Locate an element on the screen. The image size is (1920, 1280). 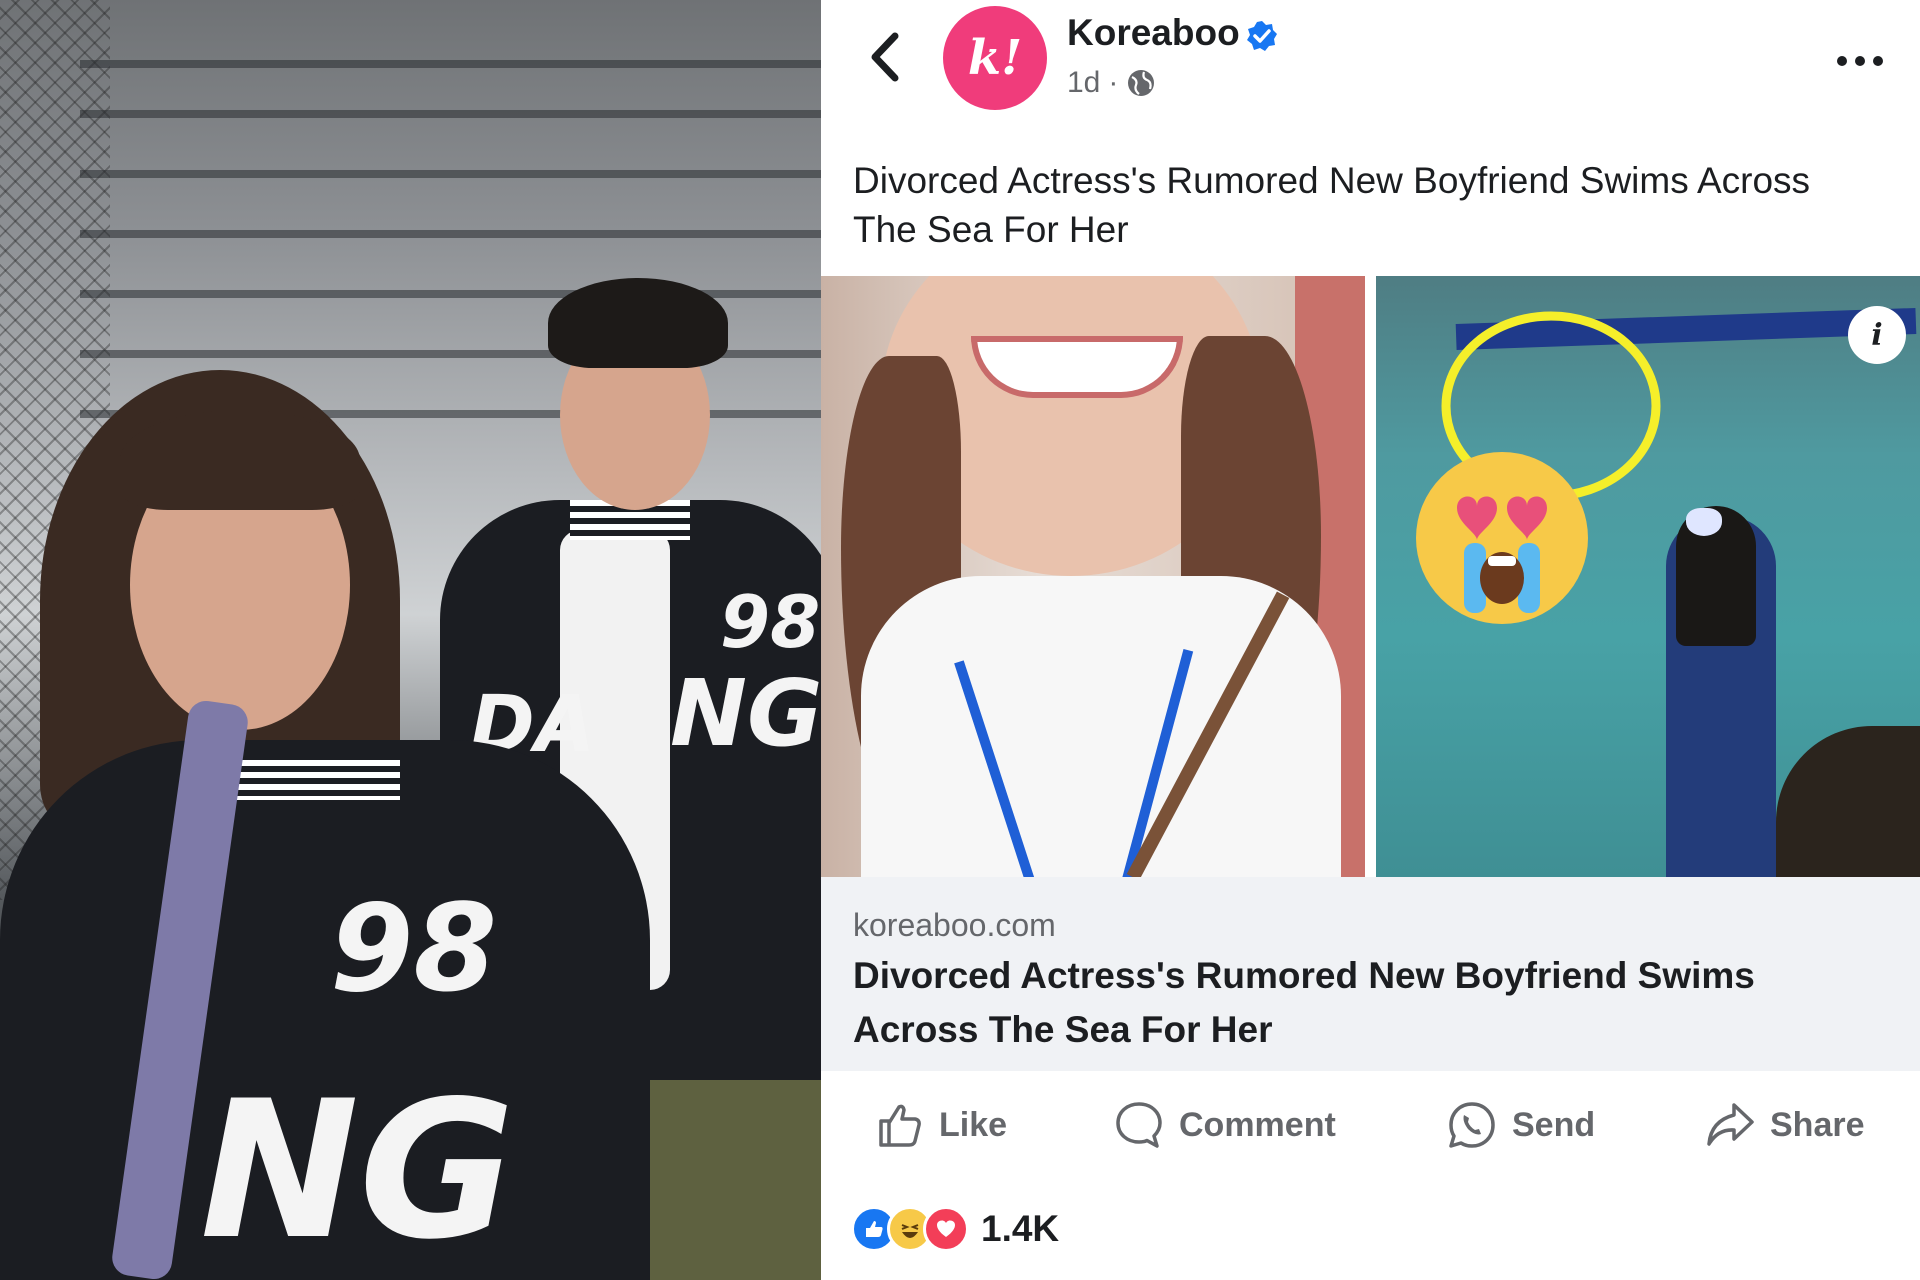
send-button: Send is located at coordinates (1520, 1125).